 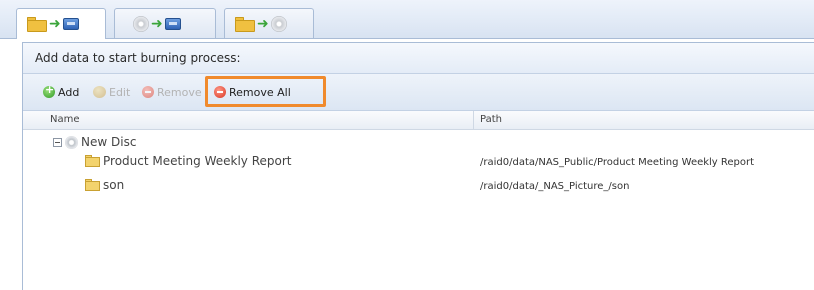 What do you see at coordinates (49, 90) in the screenshot?
I see `add-icon` at bounding box center [49, 90].